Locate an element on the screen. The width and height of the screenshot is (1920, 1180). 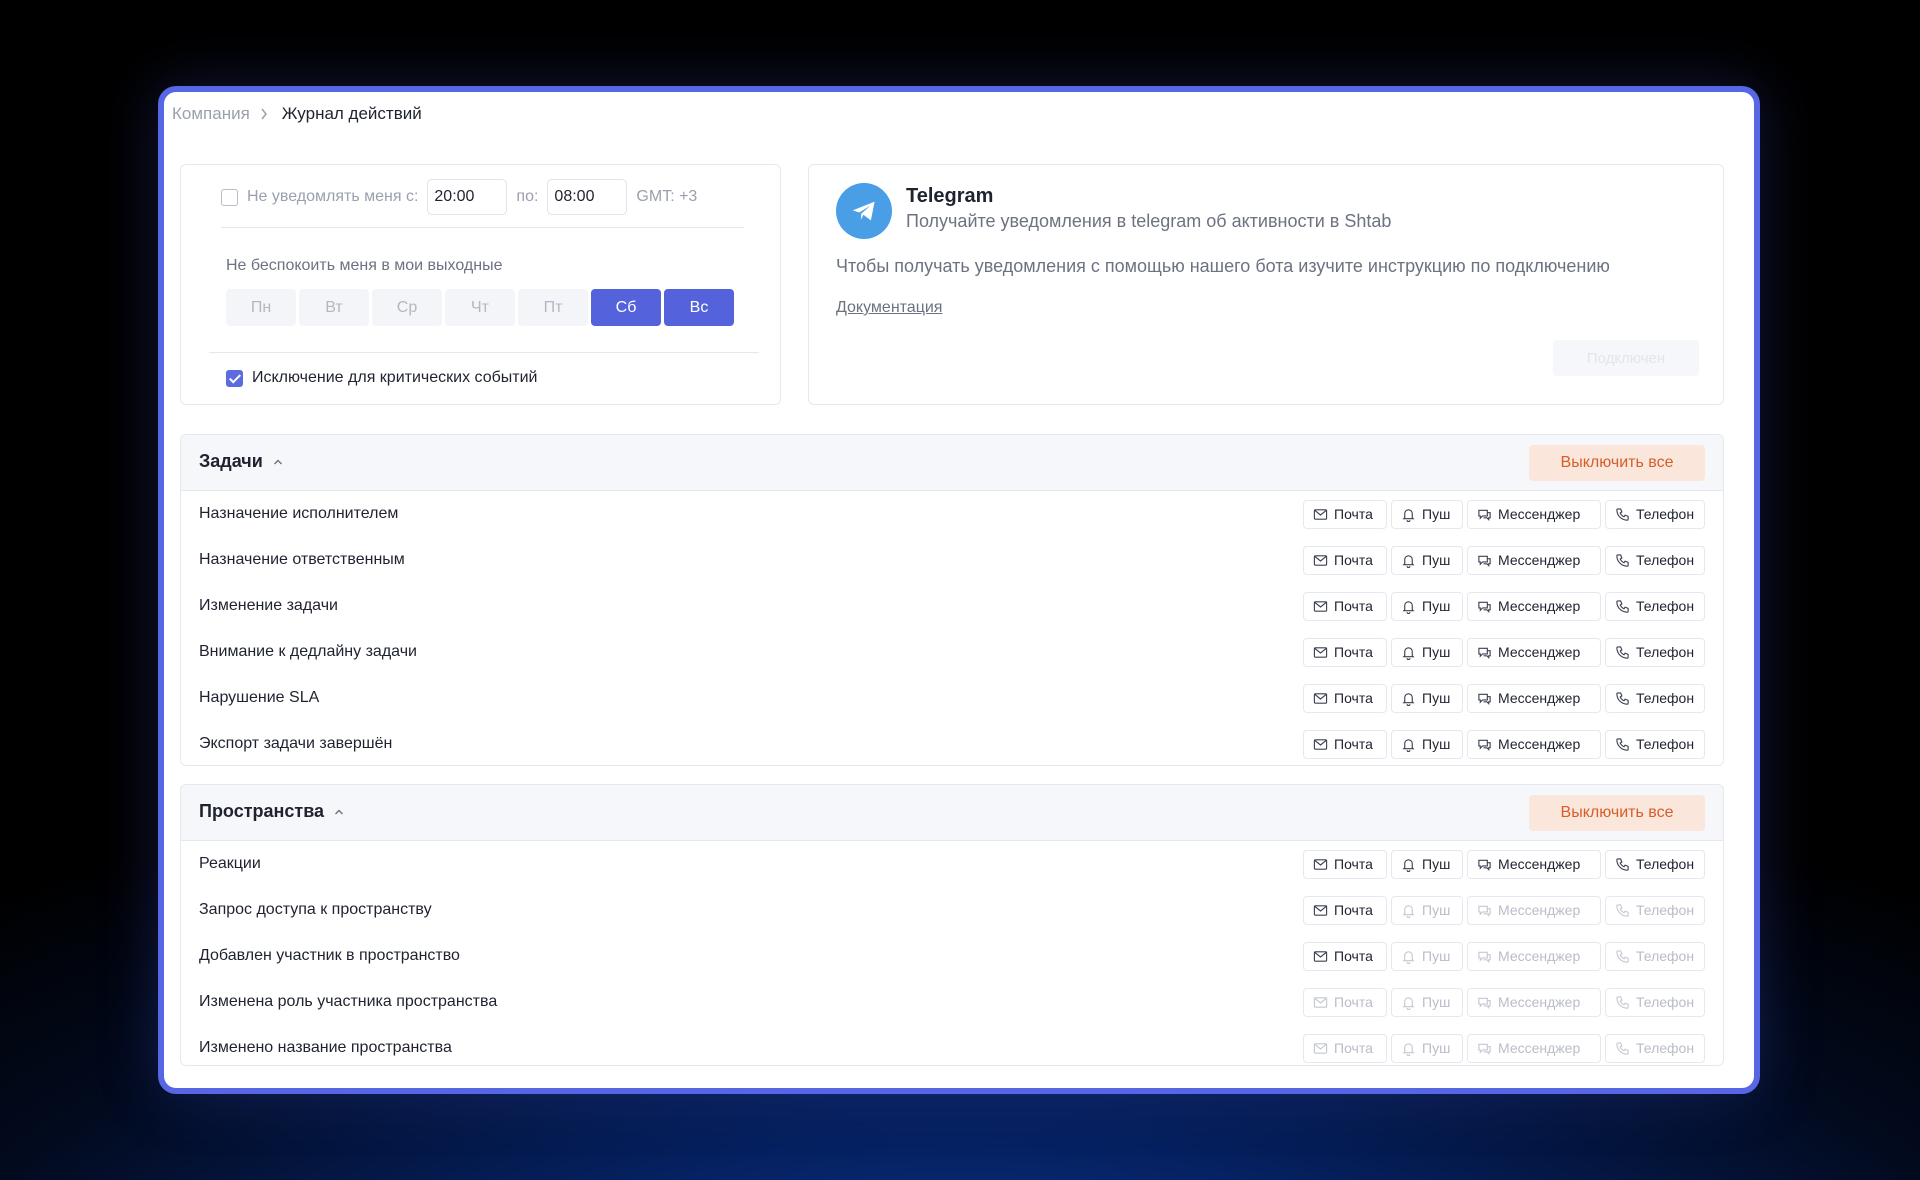
breadcrumb-parent-link: Компания is located at coordinates (211, 114).